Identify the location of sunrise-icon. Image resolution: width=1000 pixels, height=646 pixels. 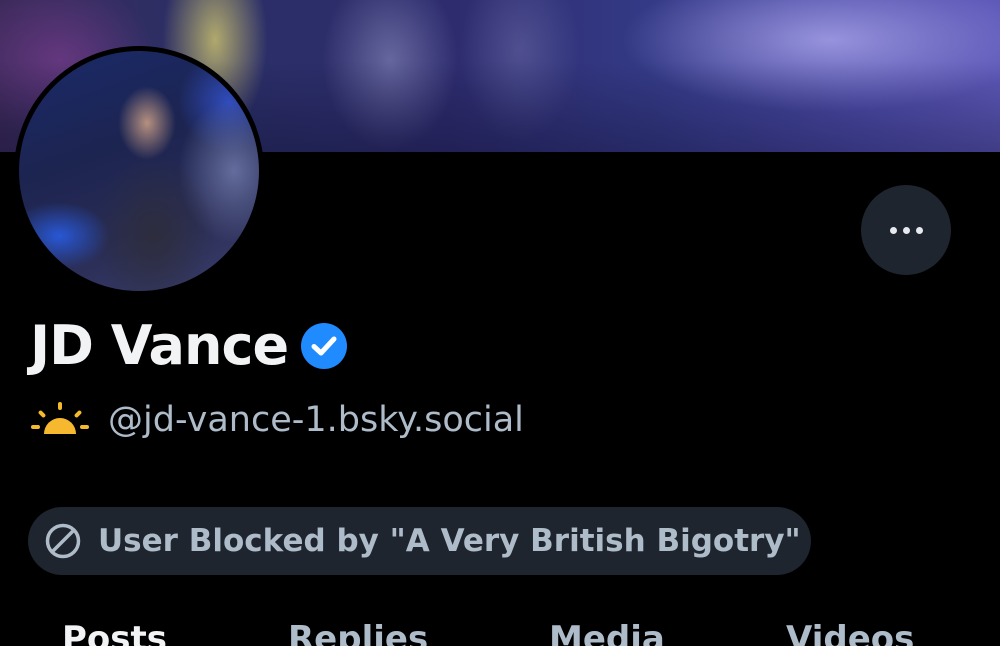
(60, 418).